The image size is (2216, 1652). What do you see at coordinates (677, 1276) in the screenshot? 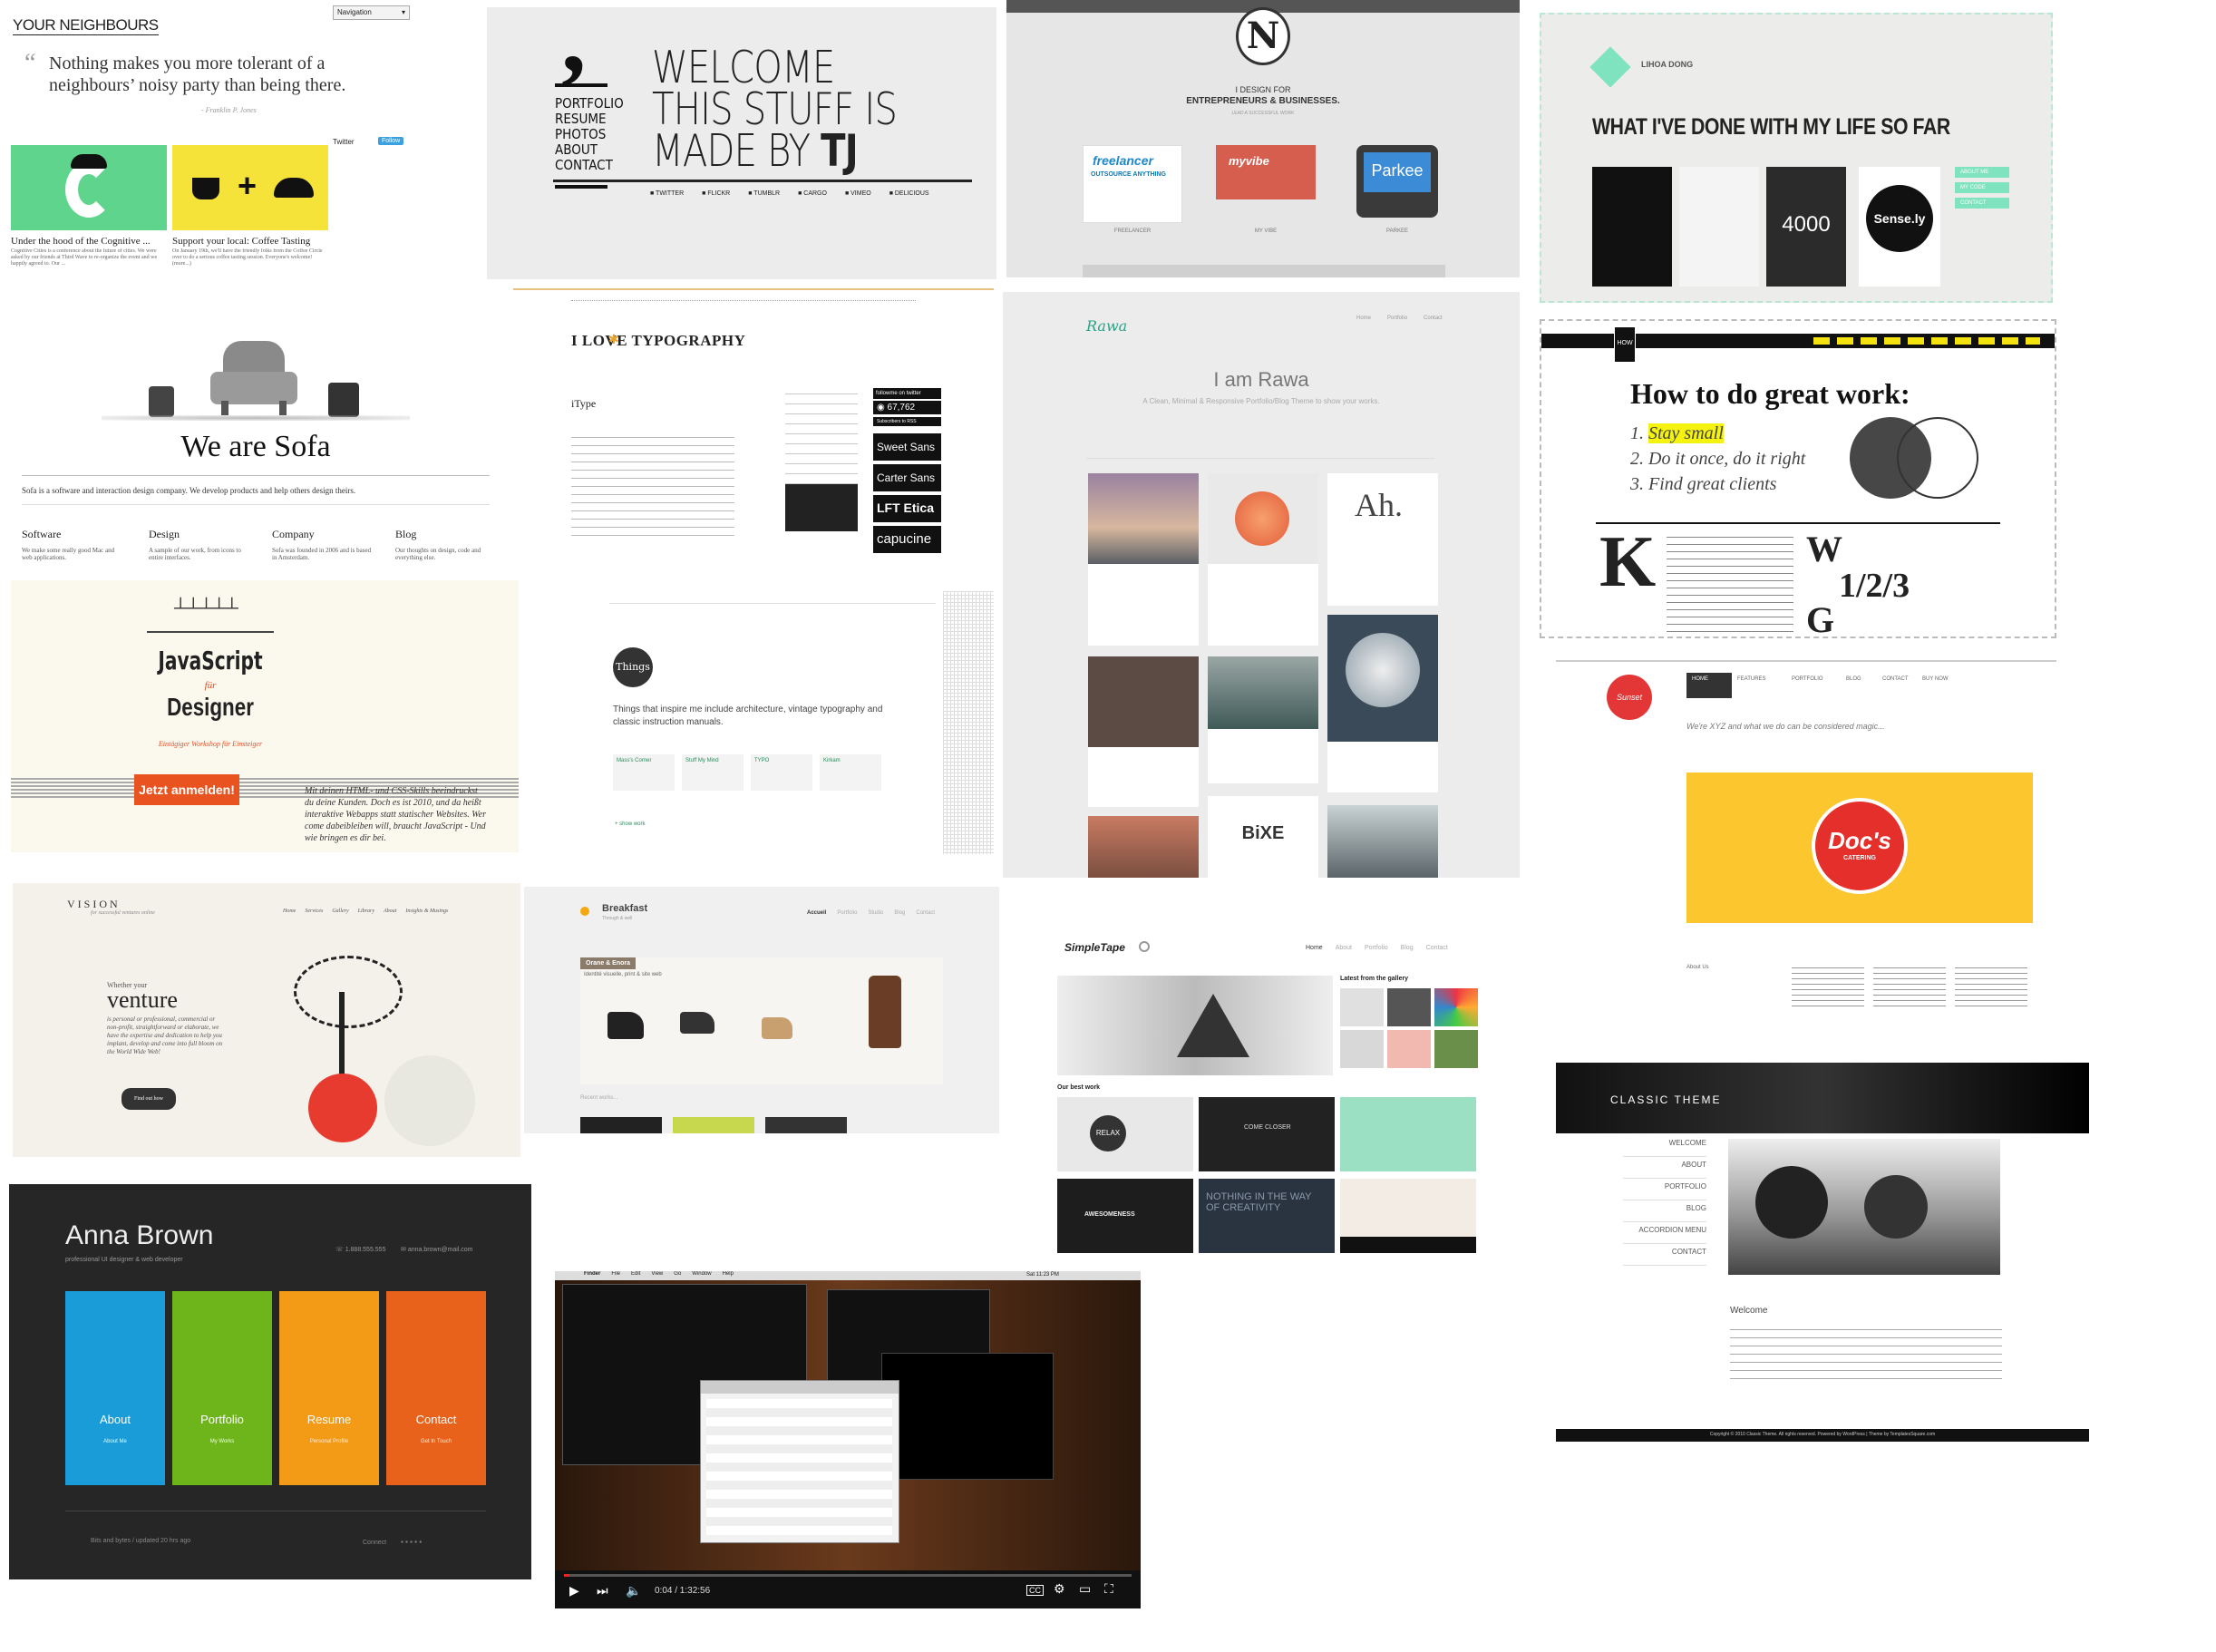
I see `menu-go: Go` at bounding box center [677, 1276].